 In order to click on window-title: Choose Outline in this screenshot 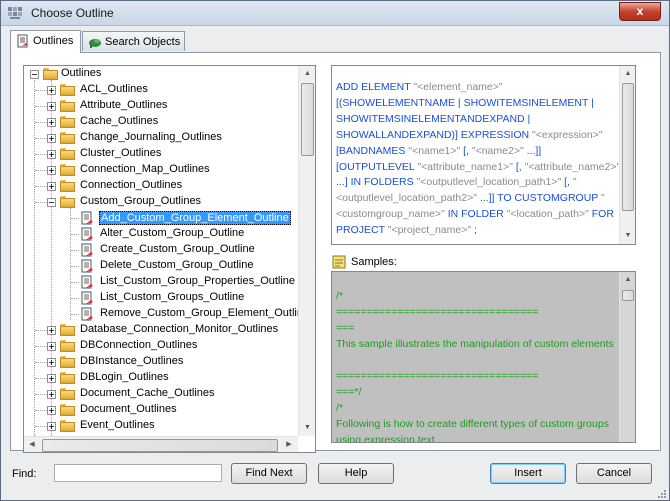, I will do `click(72, 13)`.